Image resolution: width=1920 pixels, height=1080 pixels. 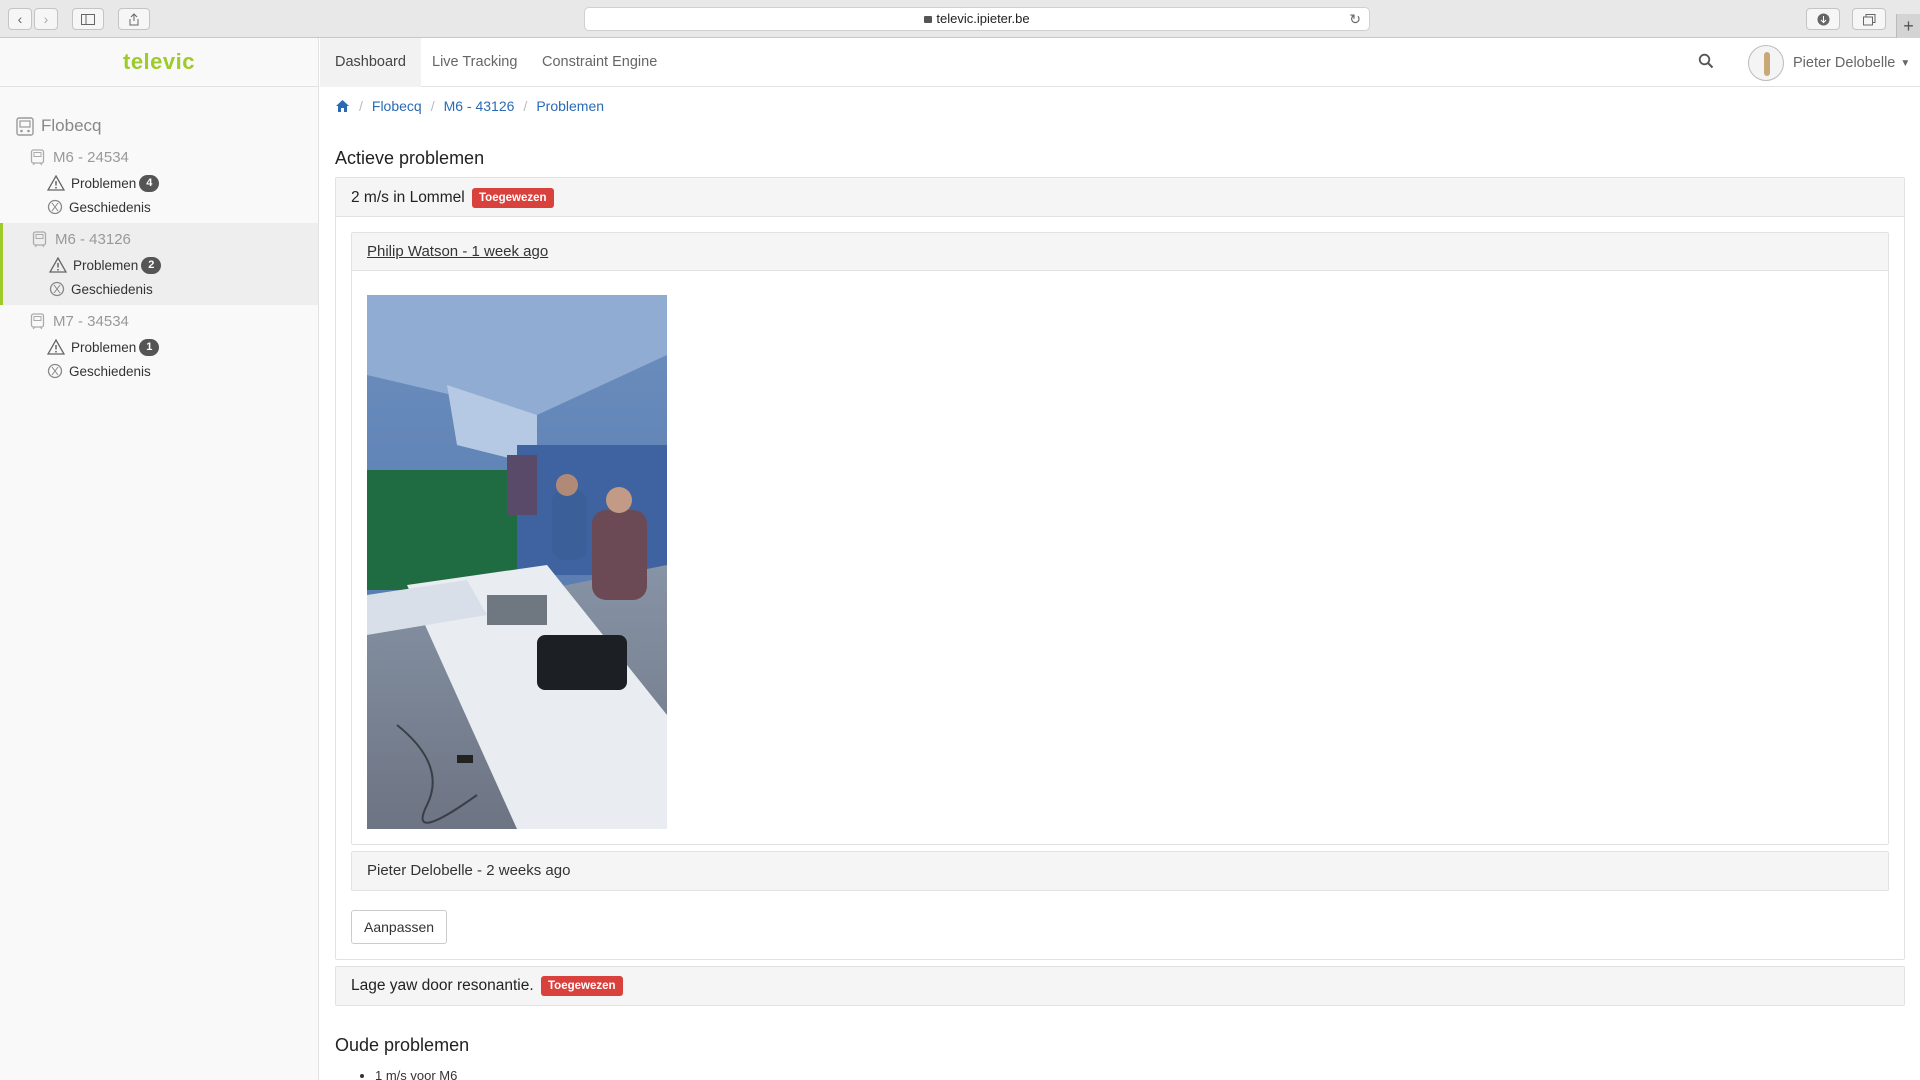 I want to click on vehicle-label: M7 - 34534, so click(x=91, y=321).